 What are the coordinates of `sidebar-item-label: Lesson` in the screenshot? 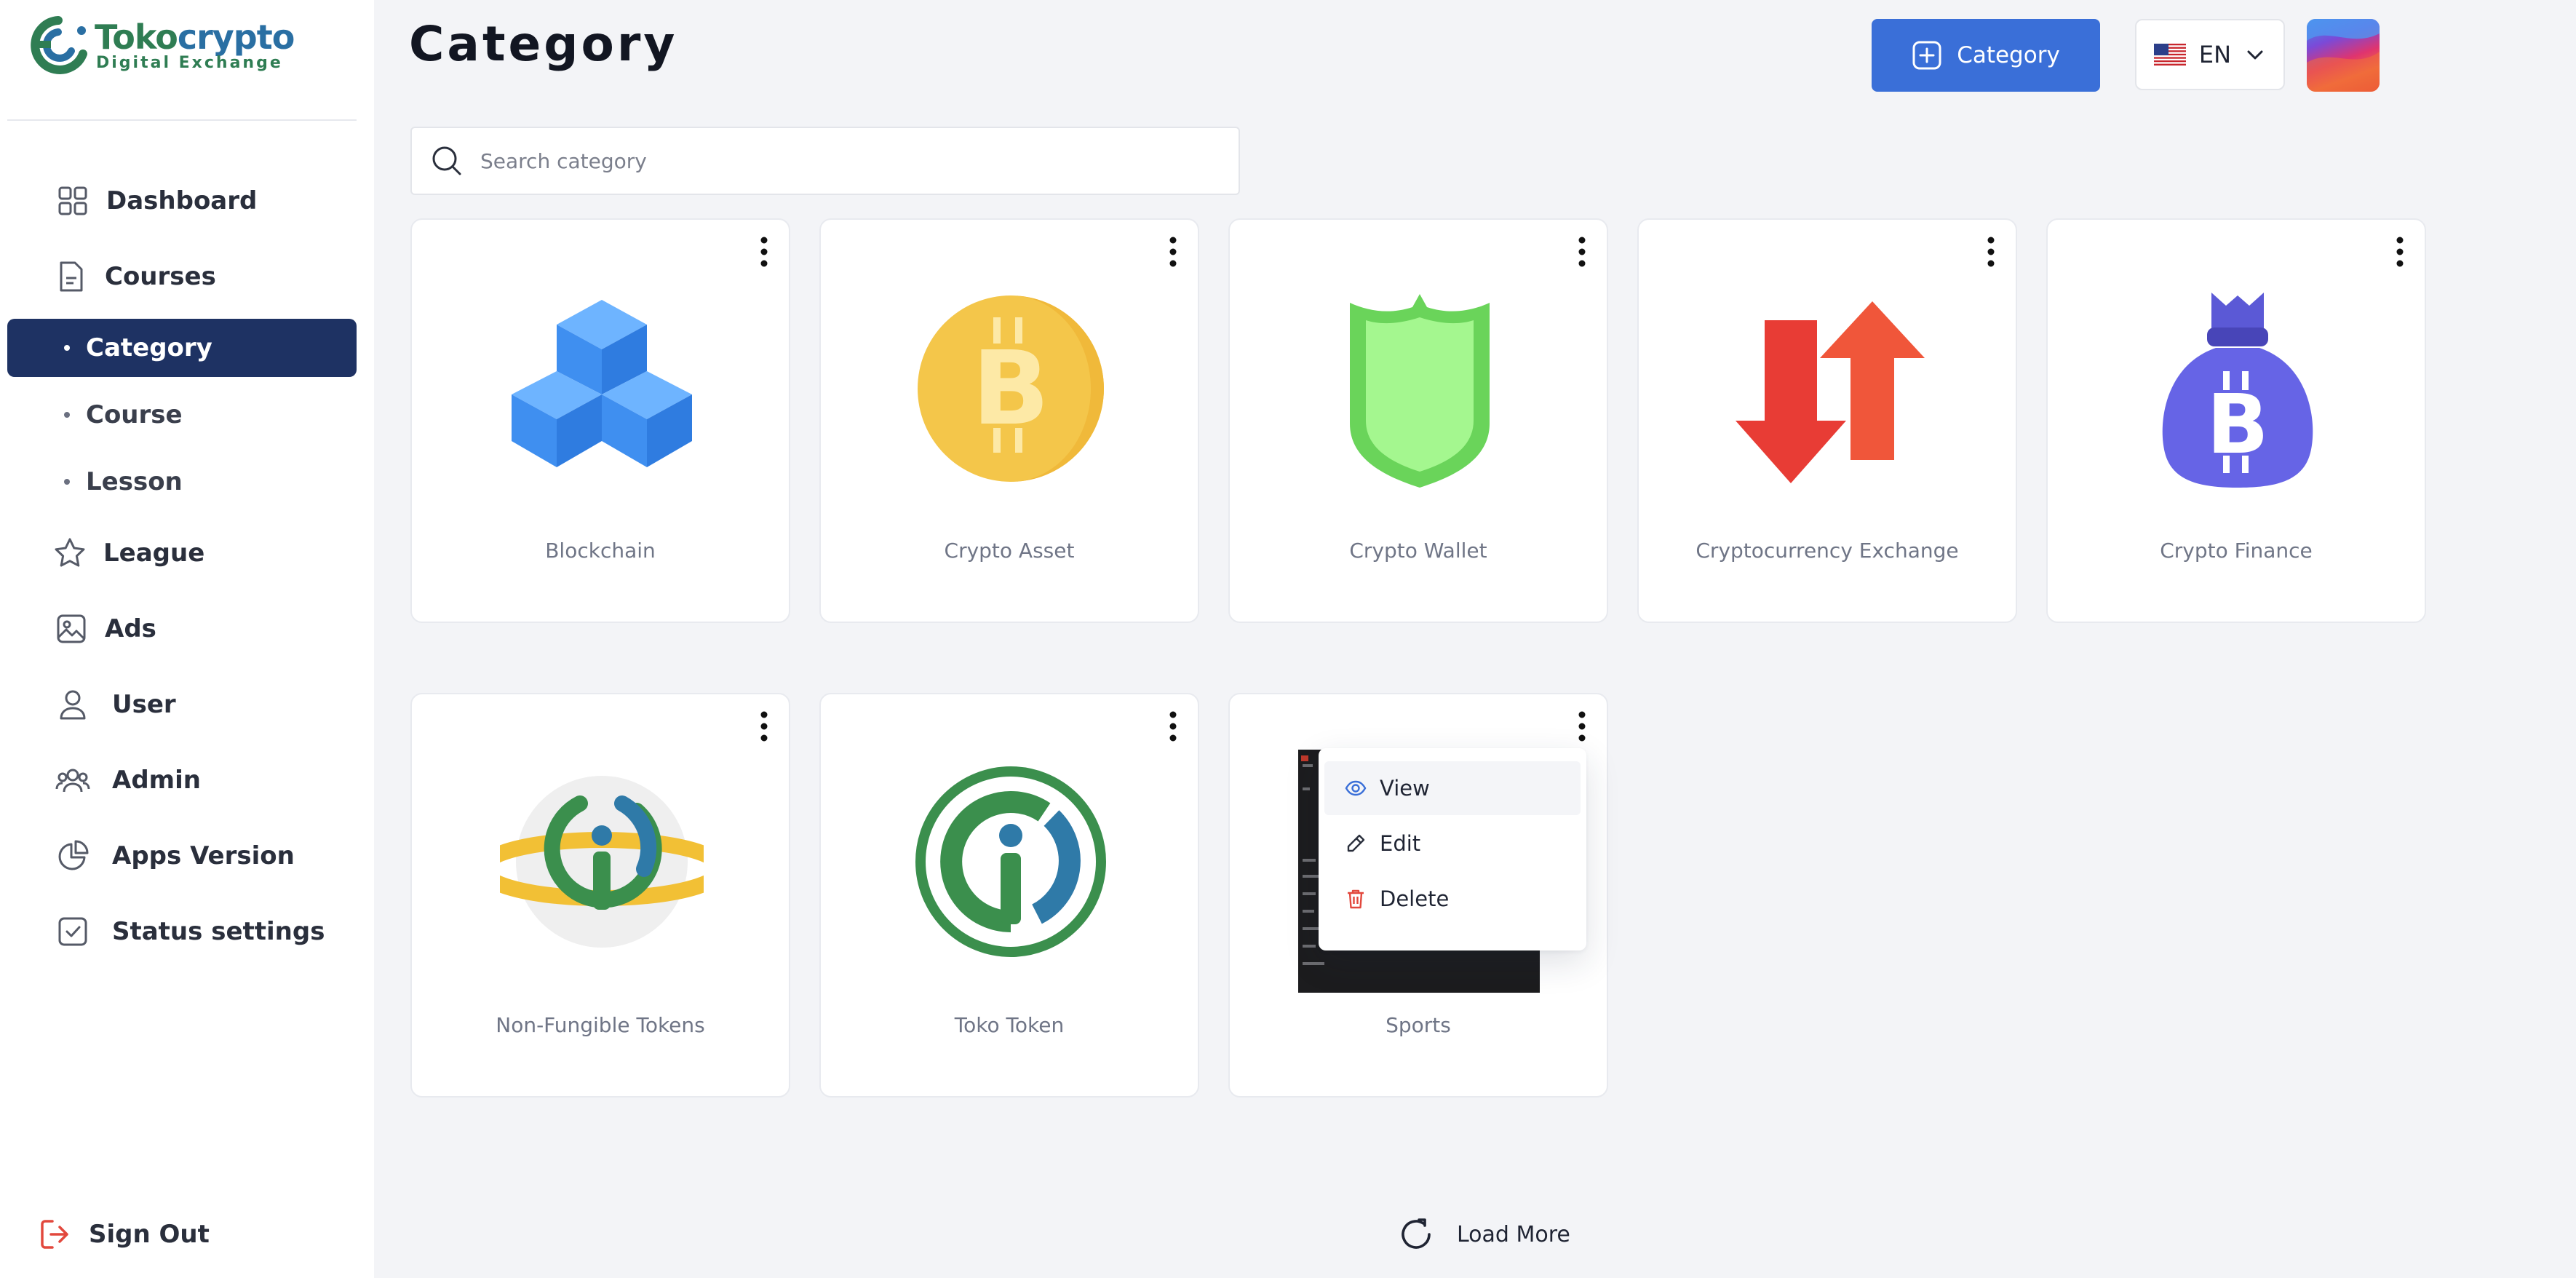 It's located at (134, 482).